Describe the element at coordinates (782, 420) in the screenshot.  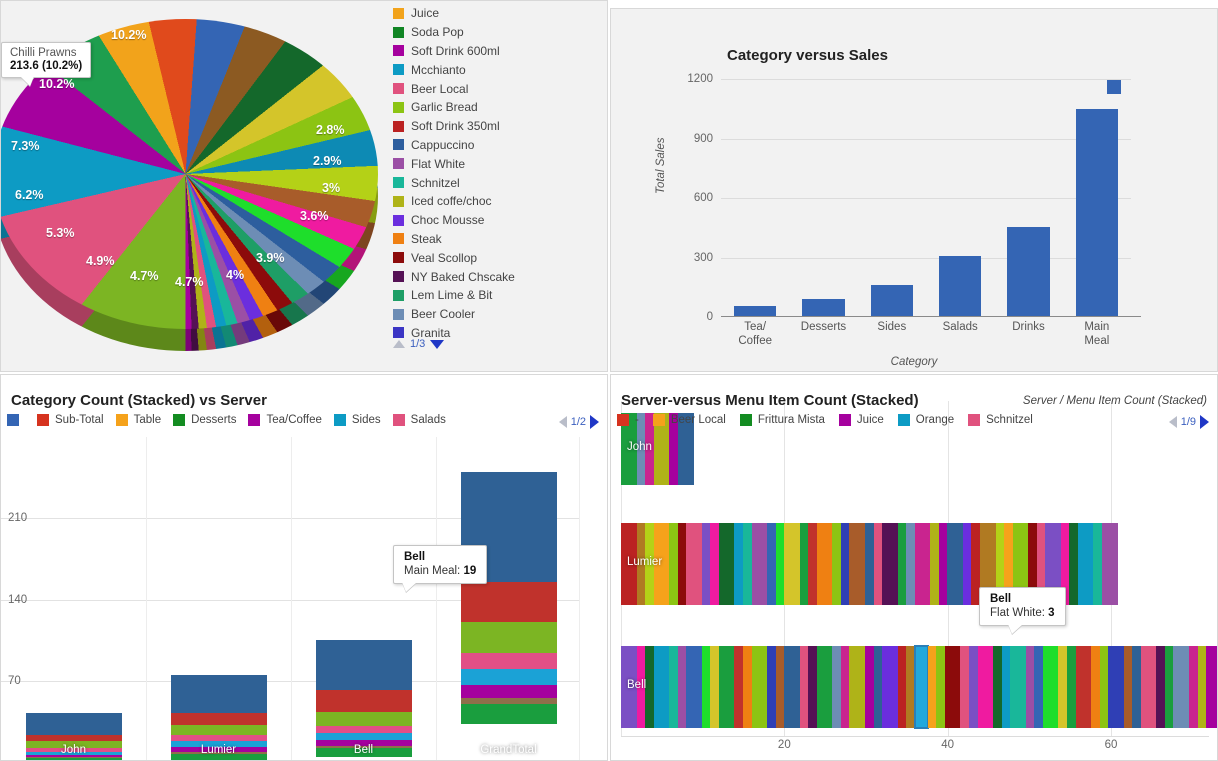
I see `stacked-bar-legend-item: Frittura Mista` at that location.